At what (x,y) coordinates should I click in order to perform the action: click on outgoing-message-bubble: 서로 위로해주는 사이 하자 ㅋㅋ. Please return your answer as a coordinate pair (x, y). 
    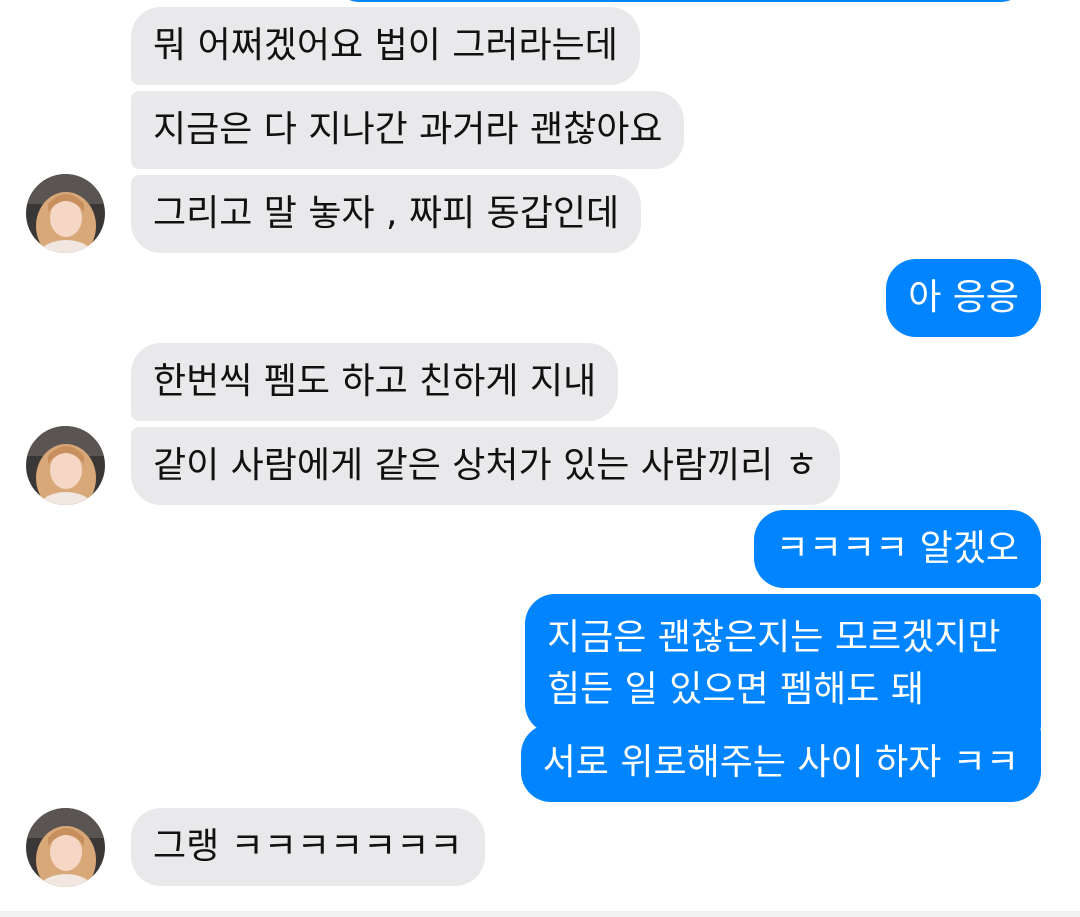
    Looking at the image, I should click on (780, 763).